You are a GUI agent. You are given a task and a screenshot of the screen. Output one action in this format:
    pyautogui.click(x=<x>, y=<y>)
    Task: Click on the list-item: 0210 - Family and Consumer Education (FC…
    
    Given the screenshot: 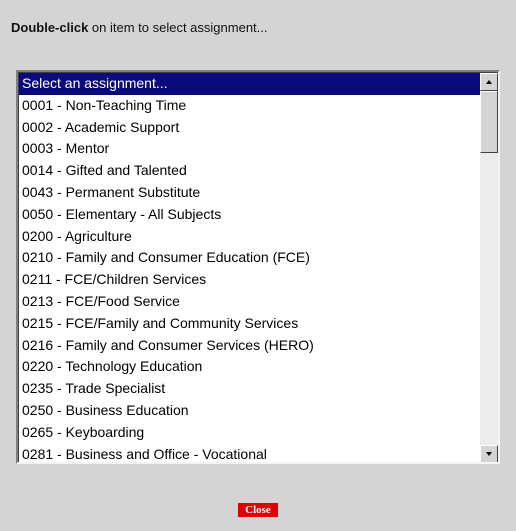 What is the action you would take?
    pyautogui.click(x=249, y=258)
    